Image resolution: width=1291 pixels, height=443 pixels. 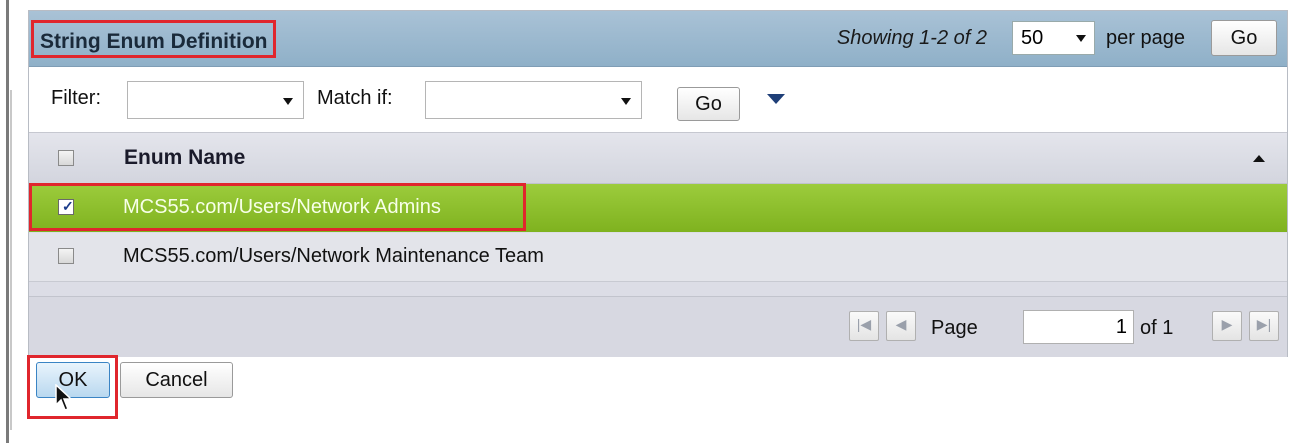 I want to click on column-header-enum-name: Enum Name, so click(x=184, y=158).